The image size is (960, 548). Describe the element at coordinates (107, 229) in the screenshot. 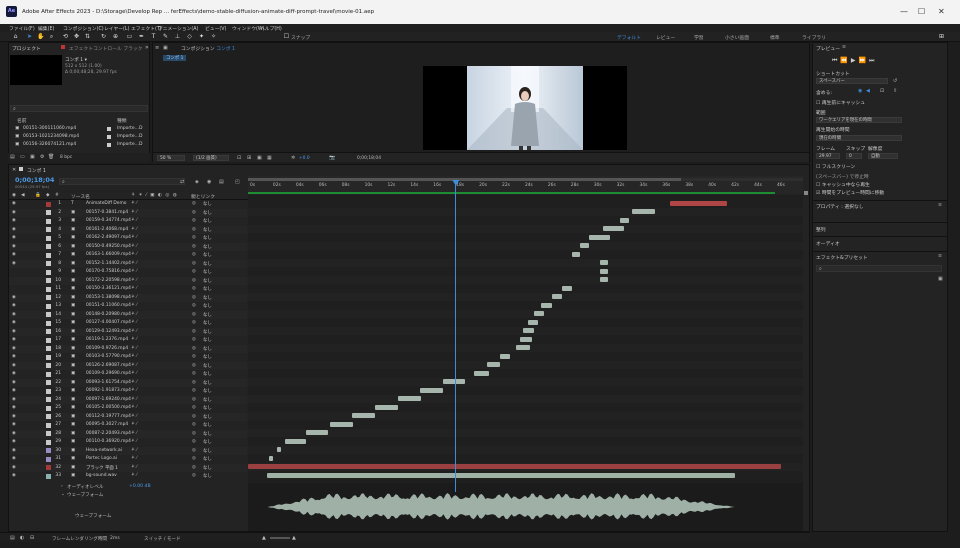

I see `layer-name: 00161-2.4068.mp4` at that location.